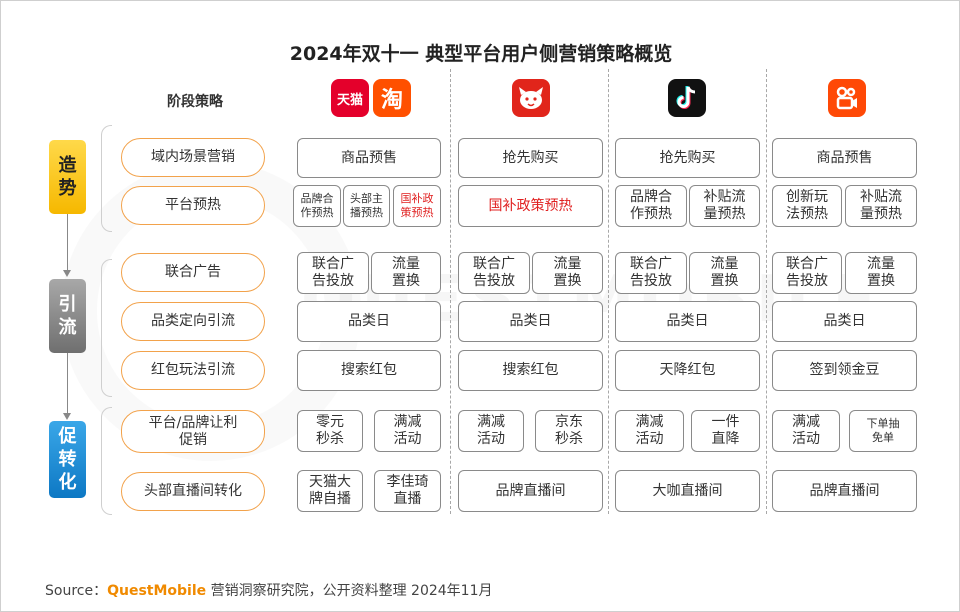  Describe the element at coordinates (193, 491) in the screenshot. I see `strategy-label: 头部直播间转化` at that location.